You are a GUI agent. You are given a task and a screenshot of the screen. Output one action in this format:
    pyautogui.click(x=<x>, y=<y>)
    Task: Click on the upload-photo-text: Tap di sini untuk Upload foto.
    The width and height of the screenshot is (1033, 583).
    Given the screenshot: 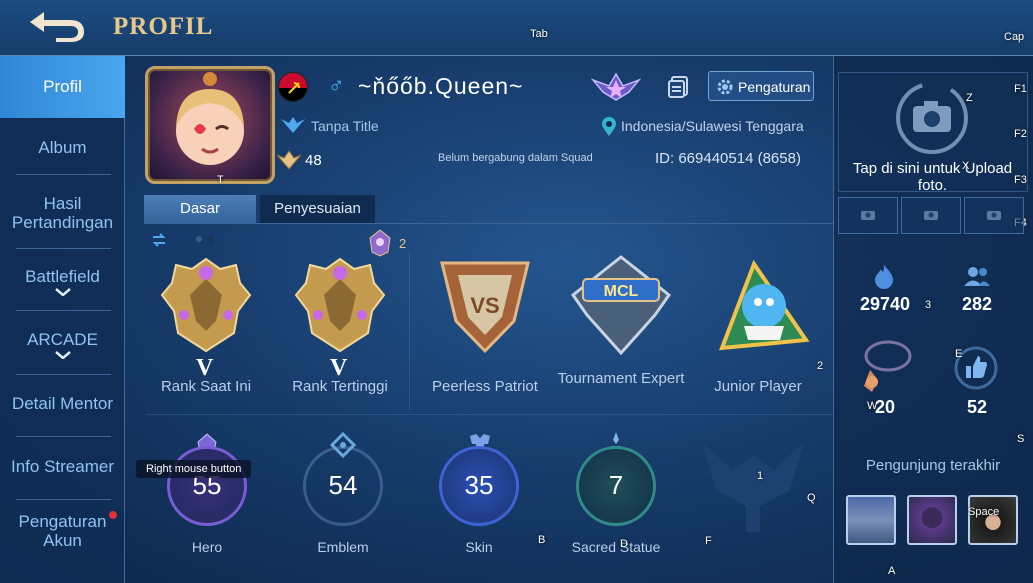 What is the action you would take?
    pyautogui.click(x=932, y=177)
    